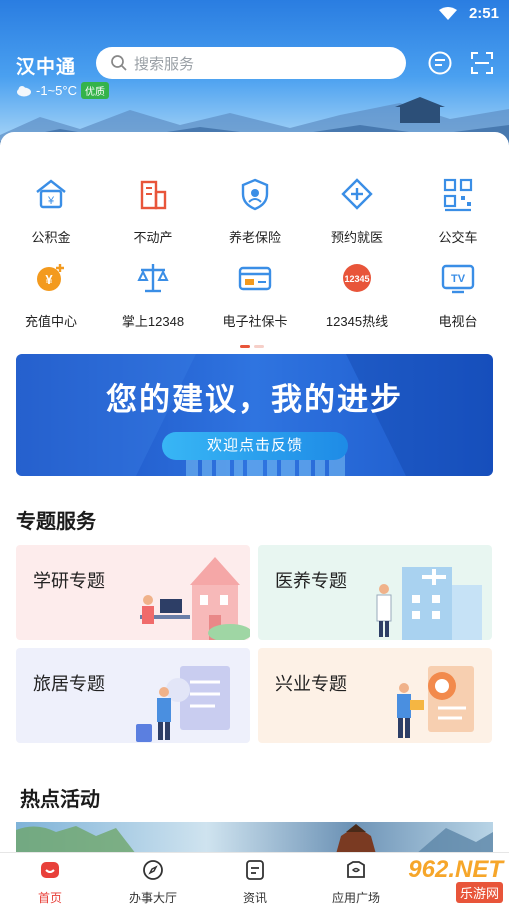 The image size is (509, 906). I want to click on tv-icon: TV, so click(458, 279).